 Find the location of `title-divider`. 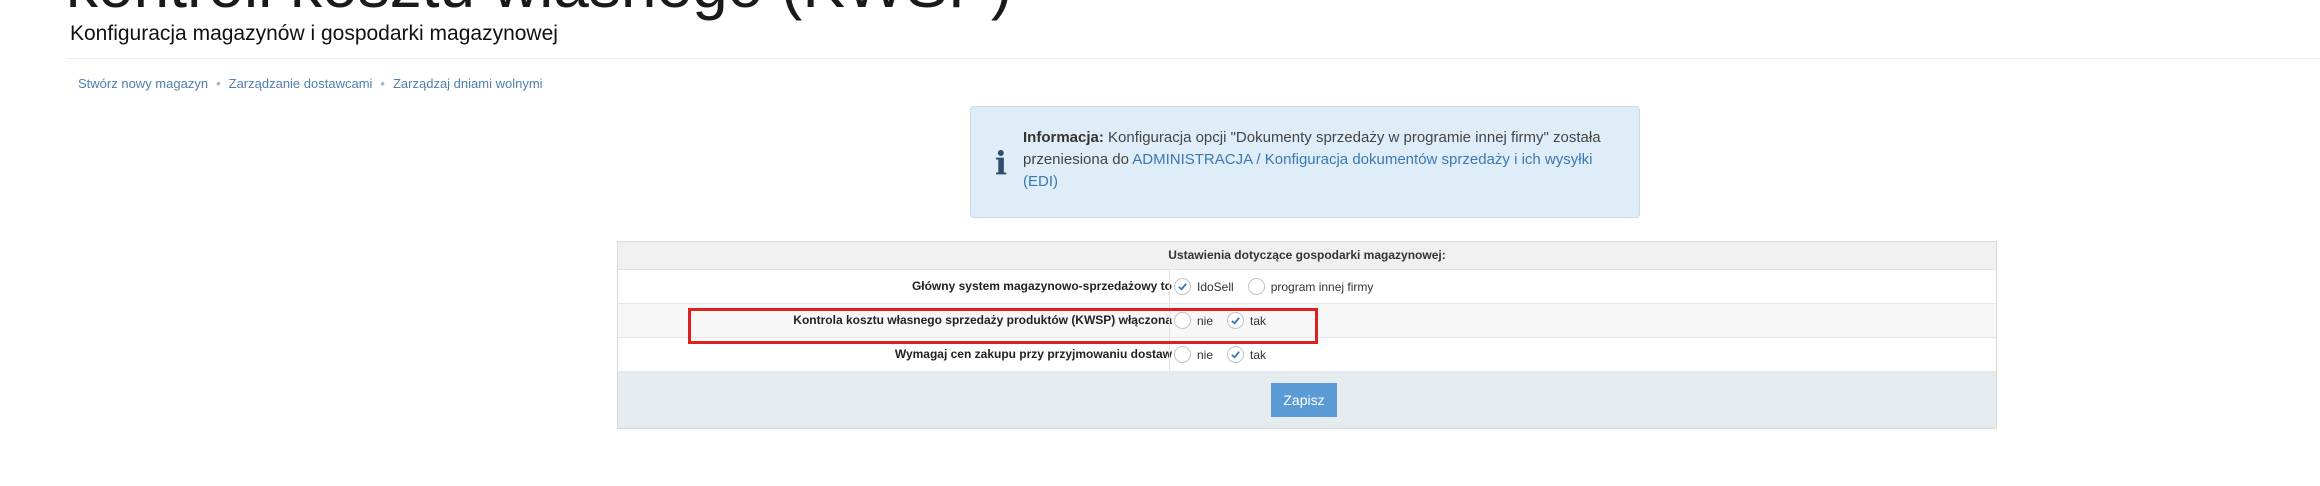

title-divider is located at coordinates (1193, 58).